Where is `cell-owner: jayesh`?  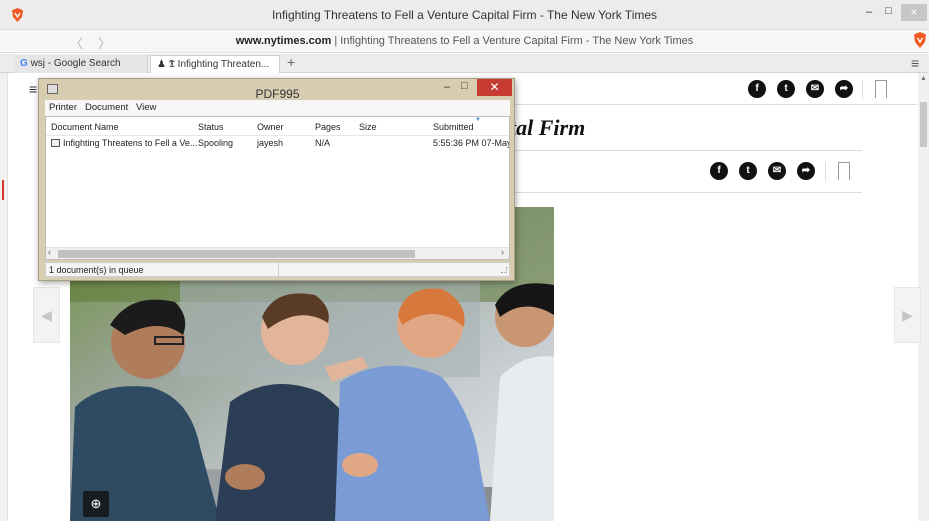 cell-owner: jayesh is located at coordinates (270, 143).